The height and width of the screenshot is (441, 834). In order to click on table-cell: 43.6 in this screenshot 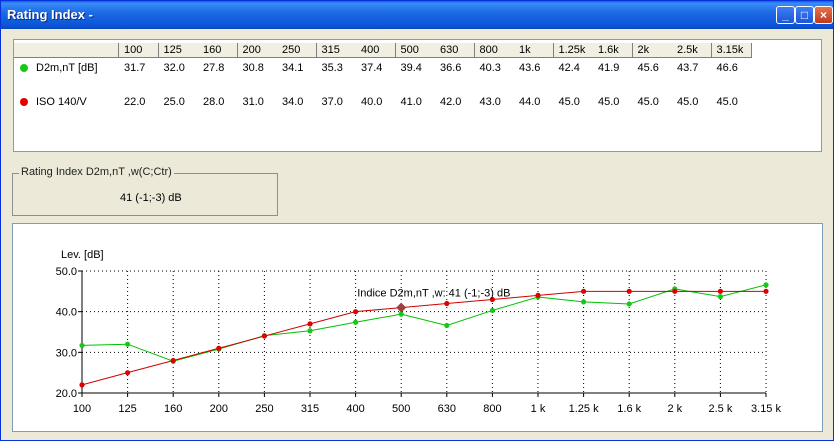, I will do `click(530, 68)`.